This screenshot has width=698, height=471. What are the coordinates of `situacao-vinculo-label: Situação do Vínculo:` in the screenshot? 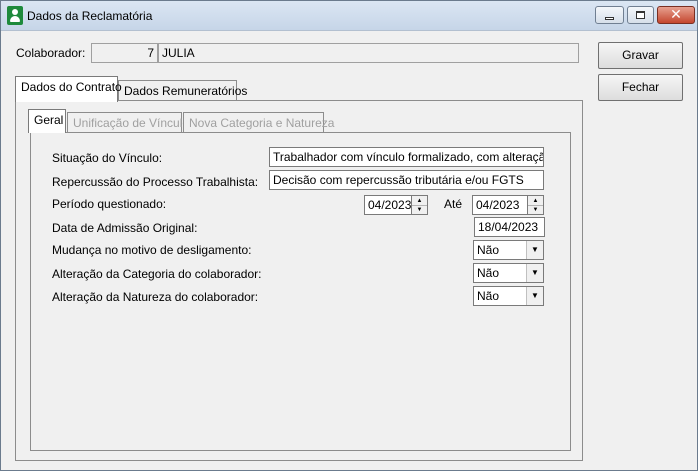 It's located at (107, 158).